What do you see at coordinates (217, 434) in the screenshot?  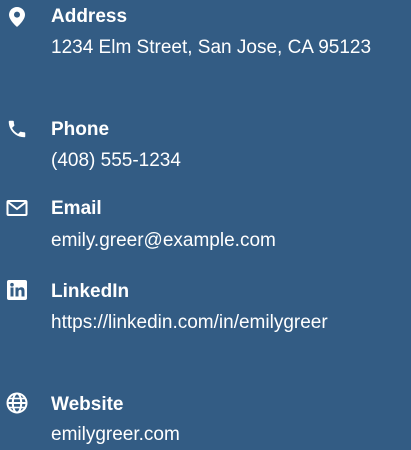 I see `website-value: emilygreer.com` at bounding box center [217, 434].